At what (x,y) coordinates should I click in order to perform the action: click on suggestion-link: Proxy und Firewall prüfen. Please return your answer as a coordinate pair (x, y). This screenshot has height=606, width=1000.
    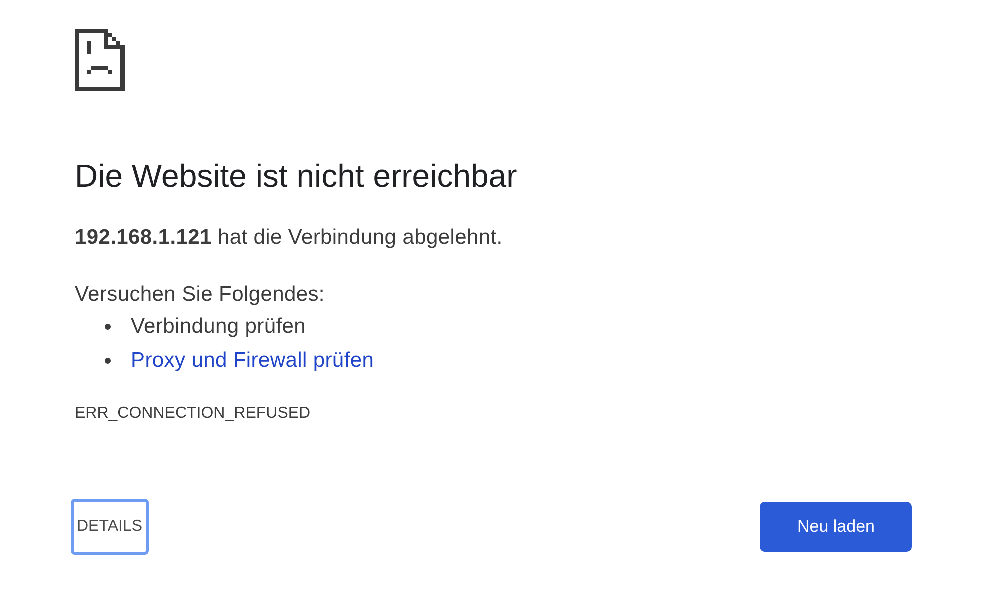
    Looking at the image, I should click on (252, 361).